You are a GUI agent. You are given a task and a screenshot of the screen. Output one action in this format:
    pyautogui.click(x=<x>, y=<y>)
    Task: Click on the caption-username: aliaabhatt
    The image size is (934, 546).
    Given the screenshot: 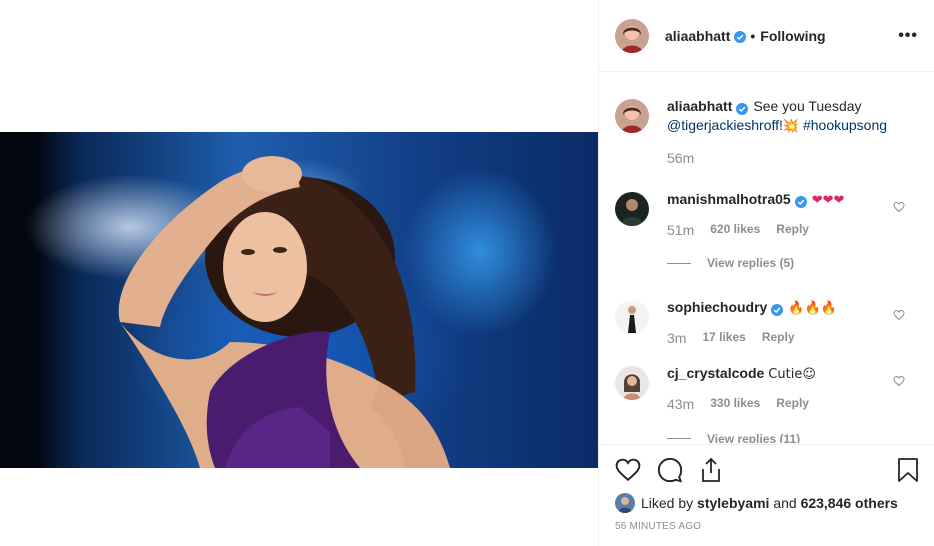 What is the action you would take?
    pyautogui.click(x=699, y=106)
    